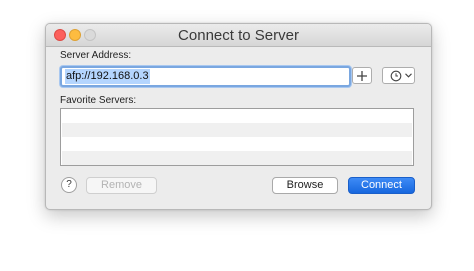 The height and width of the screenshot is (271, 474). I want to click on browse-button: Browse, so click(305, 185).